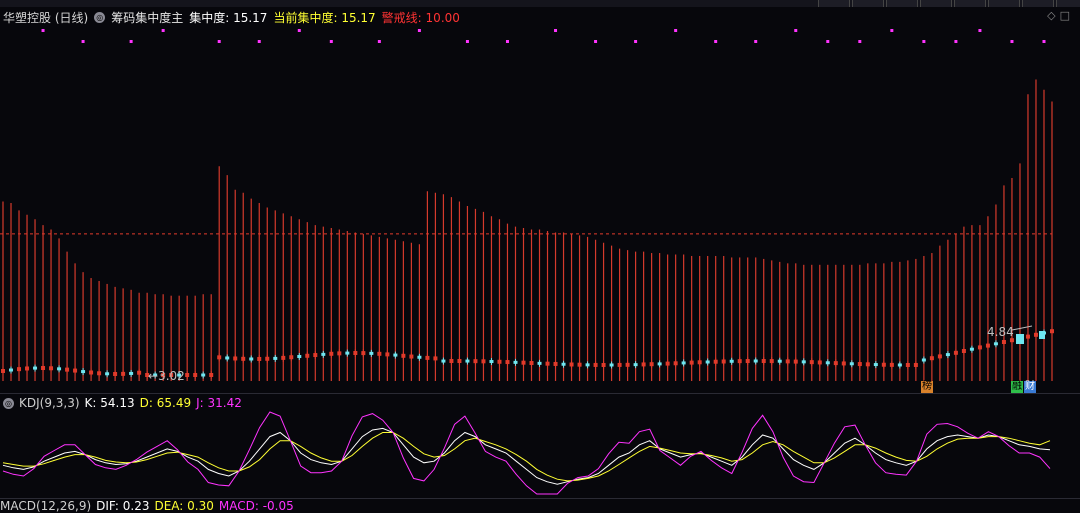  I want to click on macd-dif-value: DIF: 0.23, so click(123, 506).